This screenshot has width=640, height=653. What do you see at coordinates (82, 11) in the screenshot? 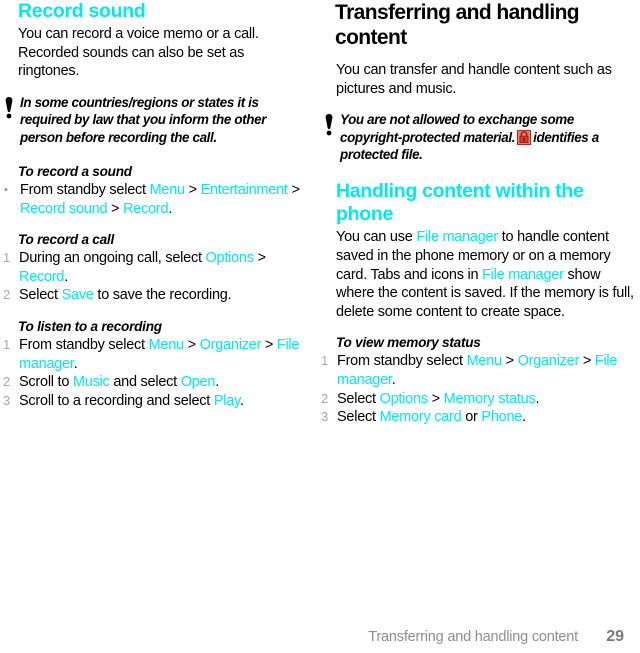
I see `page-title-record-sound: Record sound` at bounding box center [82, 11].